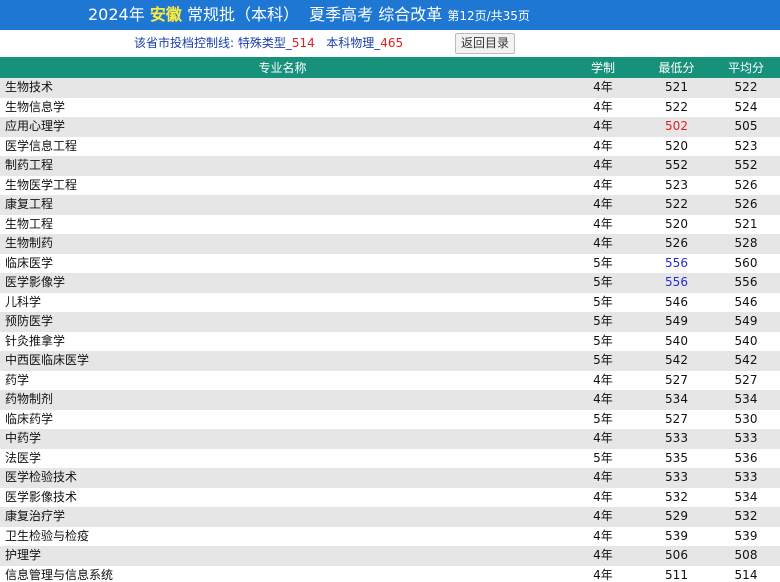 The height and width of the screenshot is (582, 780). What do you see at coordinates (676, 574) in the screenshot?
I see `min-score-cell: 511` at bounding box center [676, 574].